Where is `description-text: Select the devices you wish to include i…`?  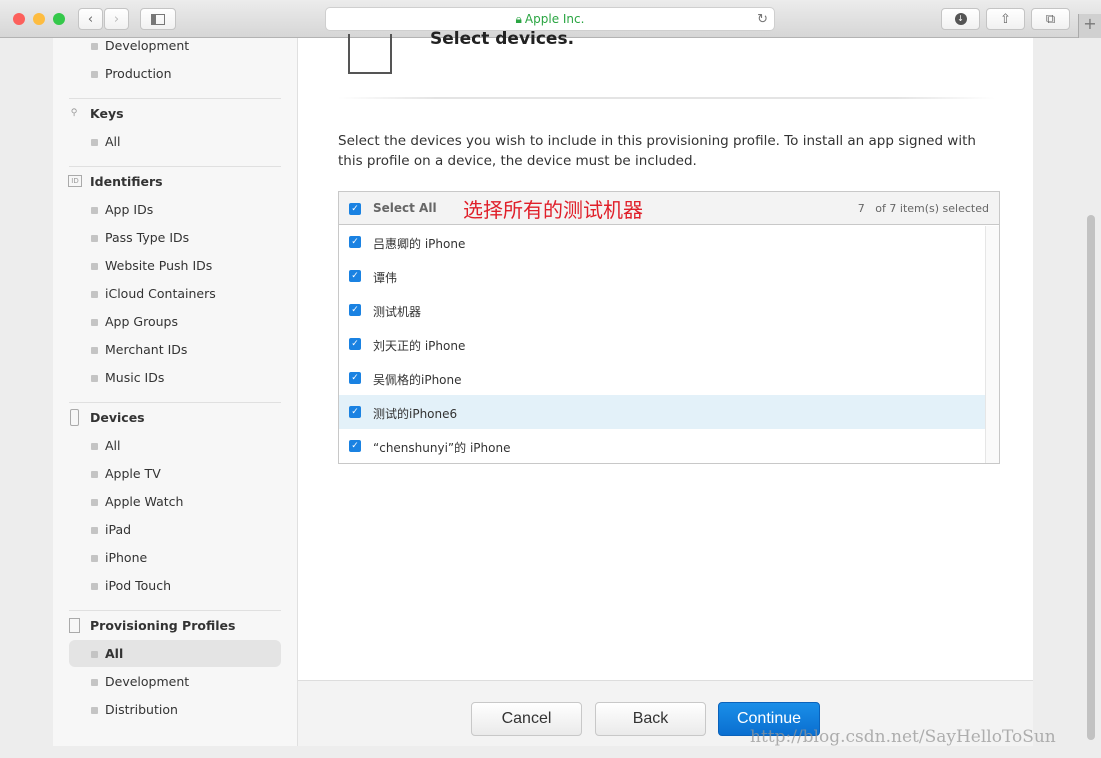 description-text: Select the devices you wish to include i… is located at coordinates (657, 151).